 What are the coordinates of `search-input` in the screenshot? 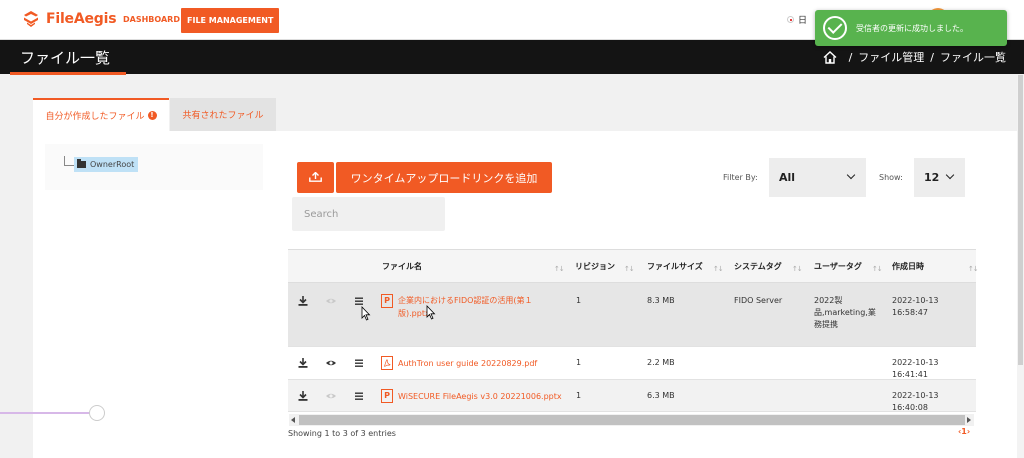 It's located at (368, 214).